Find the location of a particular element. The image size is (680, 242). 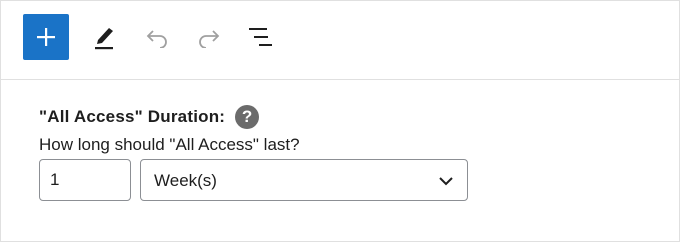

duration-unit-value: Week(s) is located at coordinates (185, 180).